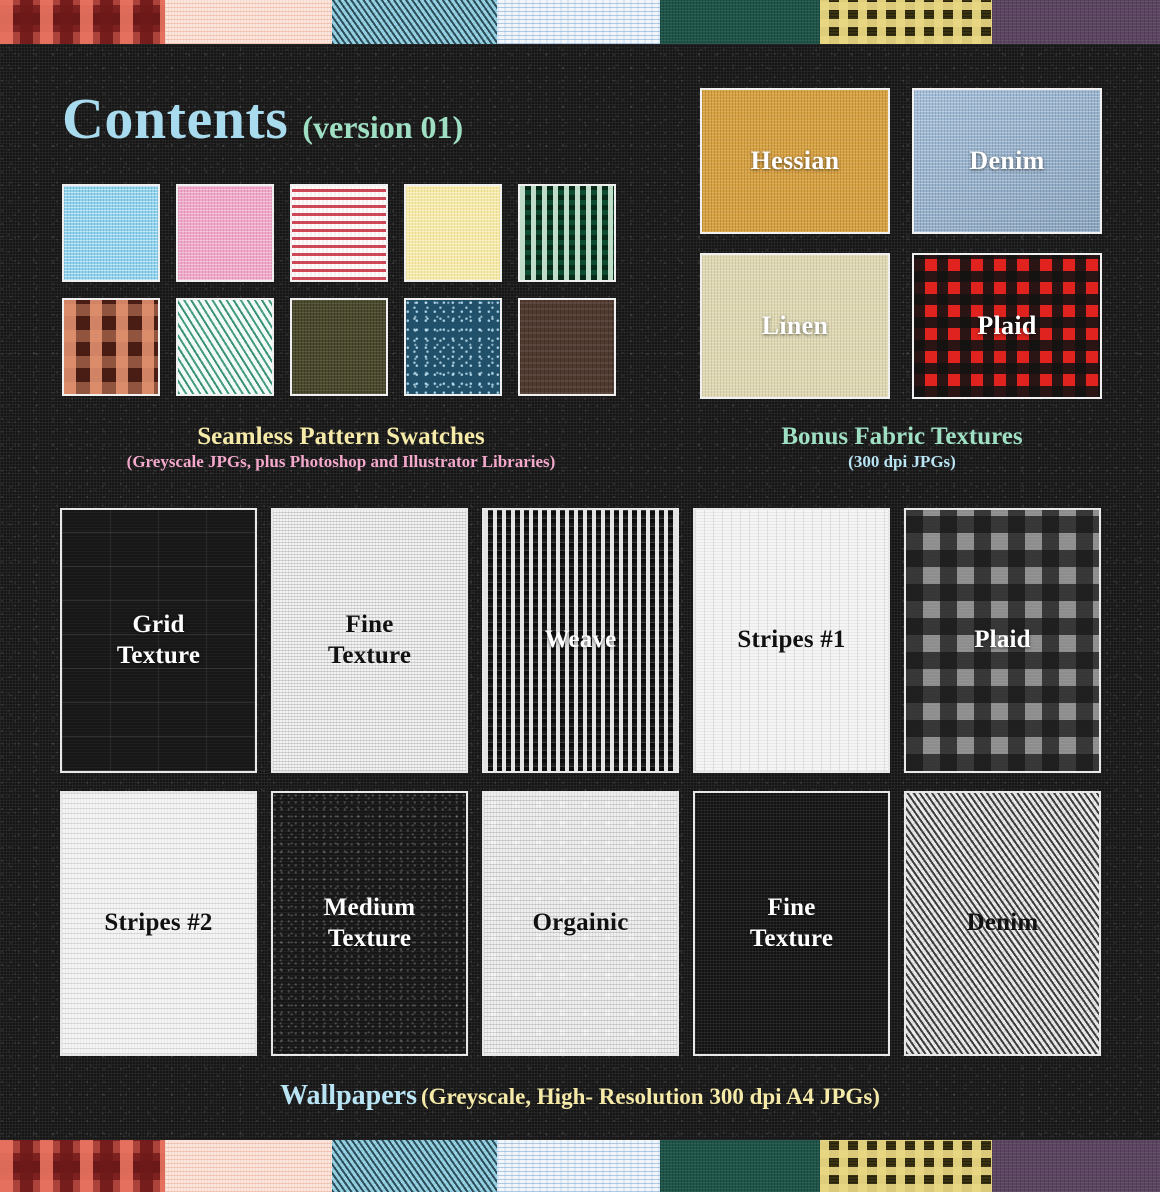  I want to click on bottom-fabric-strip, so click(580, 1166).